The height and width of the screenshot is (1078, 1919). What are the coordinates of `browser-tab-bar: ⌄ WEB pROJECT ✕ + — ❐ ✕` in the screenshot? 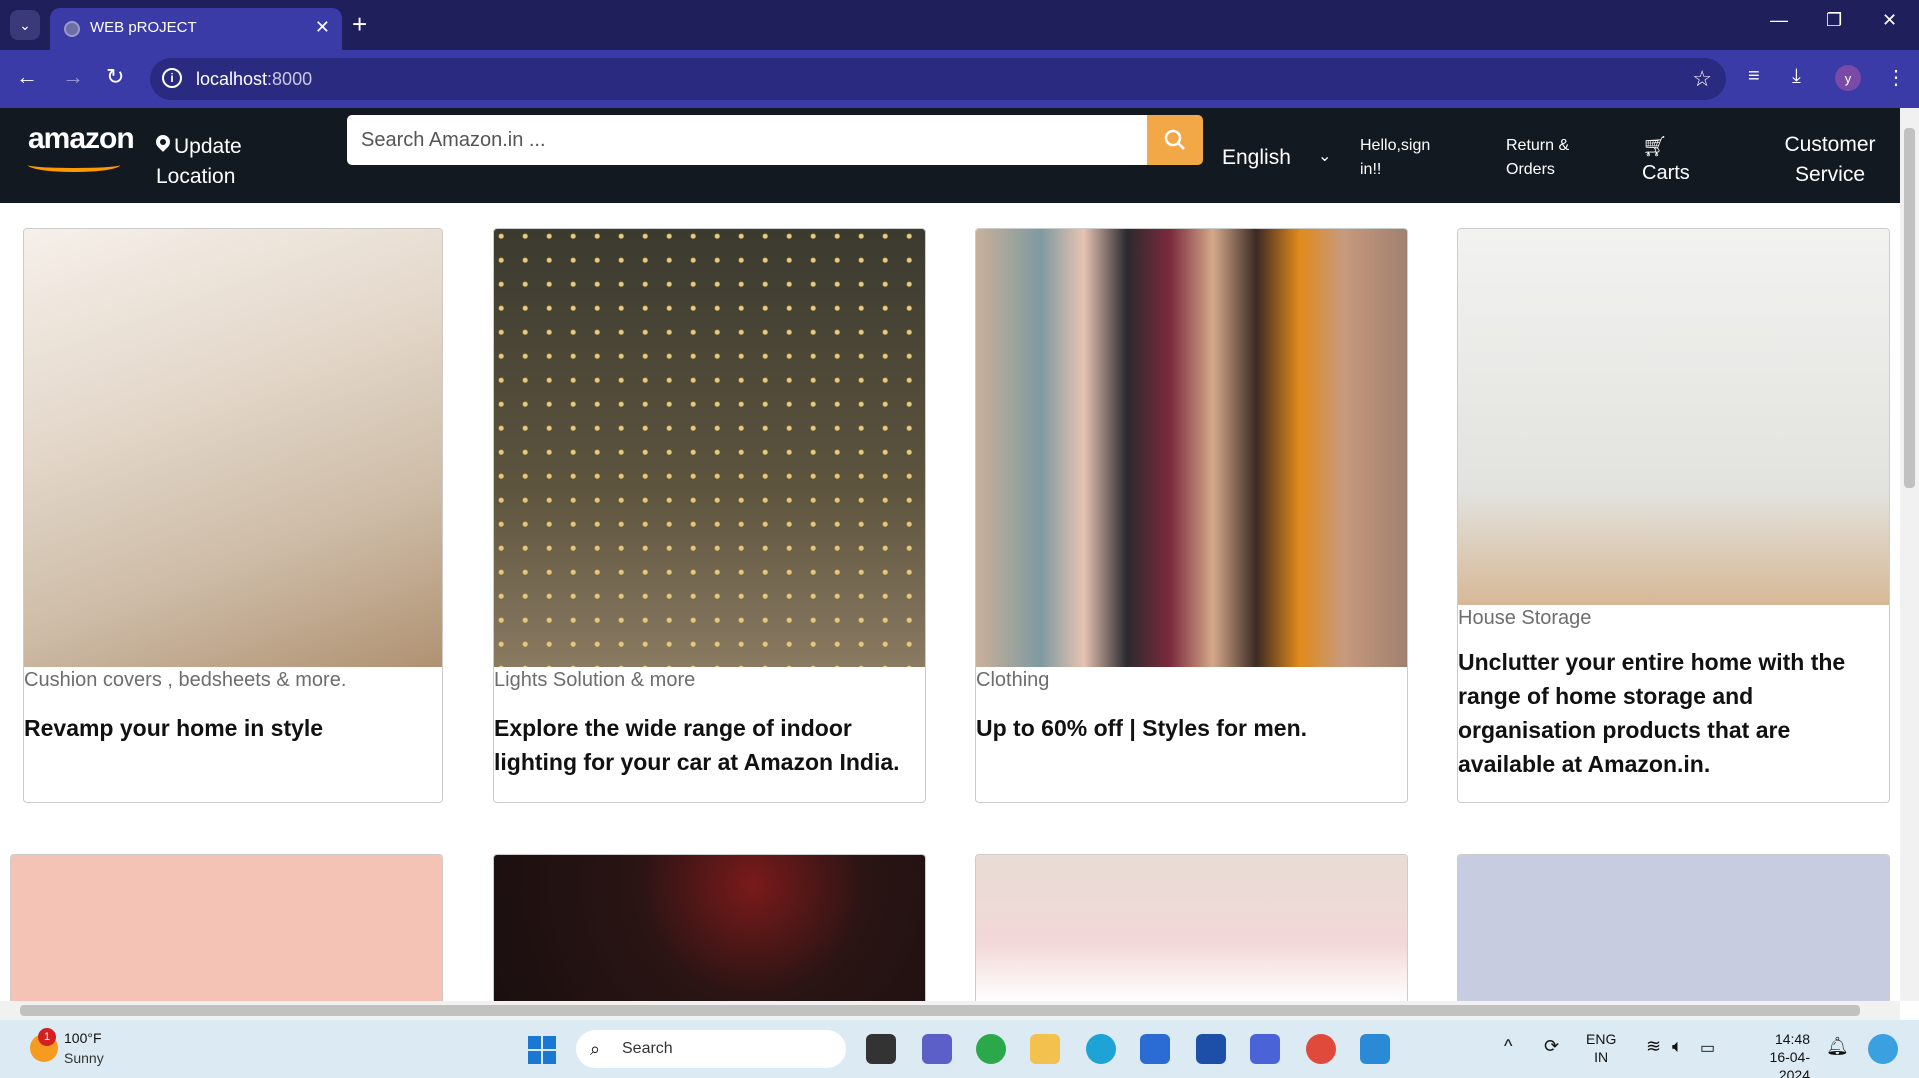 It's located at (959, 25).